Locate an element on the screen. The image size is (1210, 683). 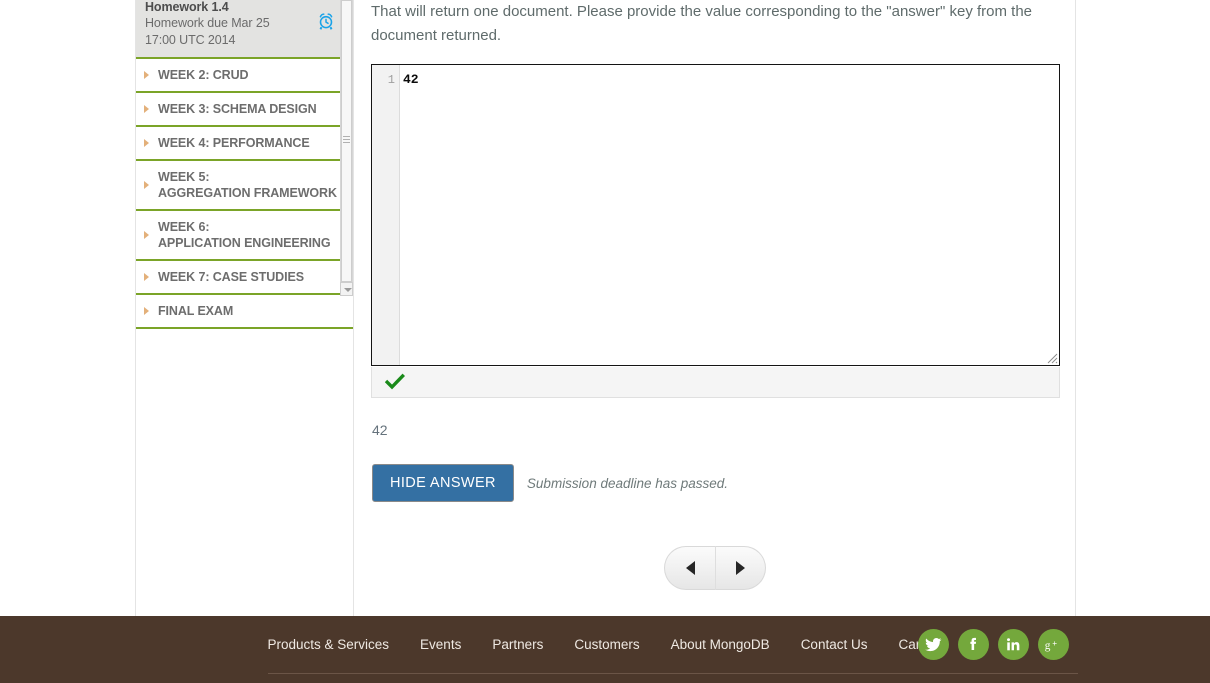
sidebar-item-label: WEEK 3: SCHEMA DESIGN is located at coordinates (237, 109).